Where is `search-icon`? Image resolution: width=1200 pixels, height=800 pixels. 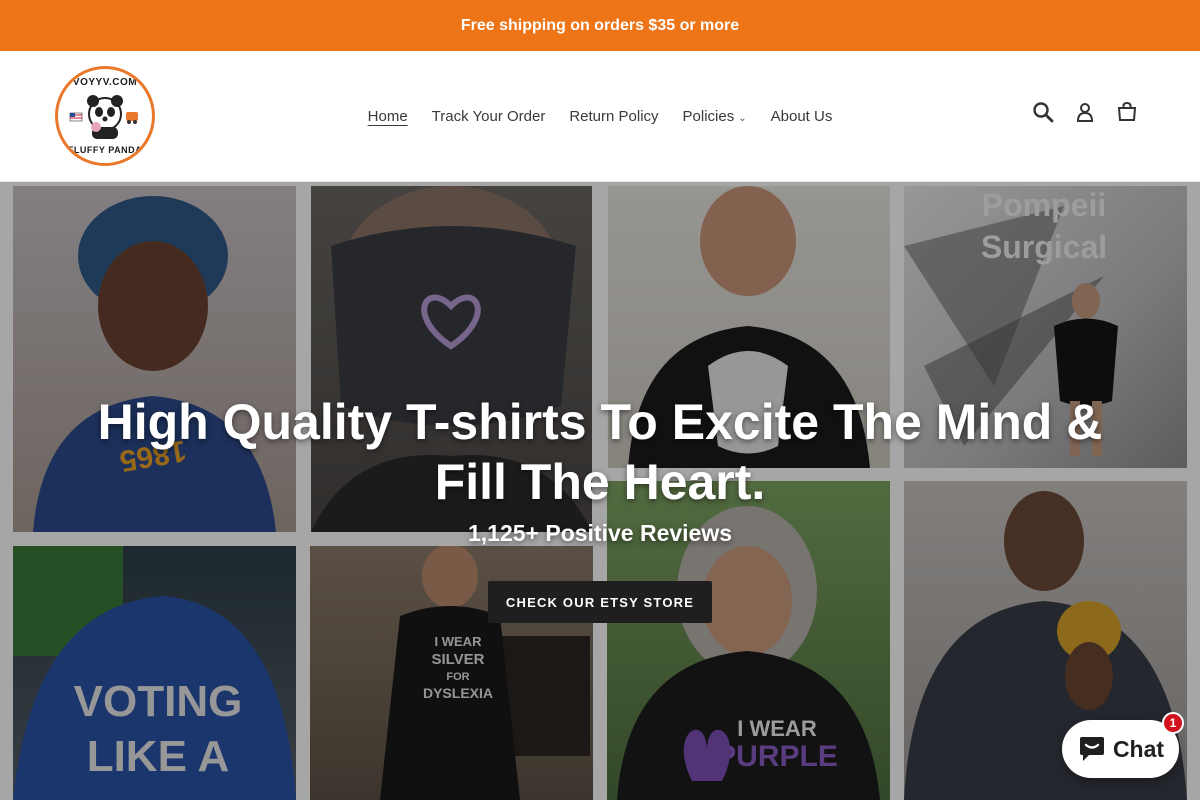
search-icon is located at coordinates (1043, 112).